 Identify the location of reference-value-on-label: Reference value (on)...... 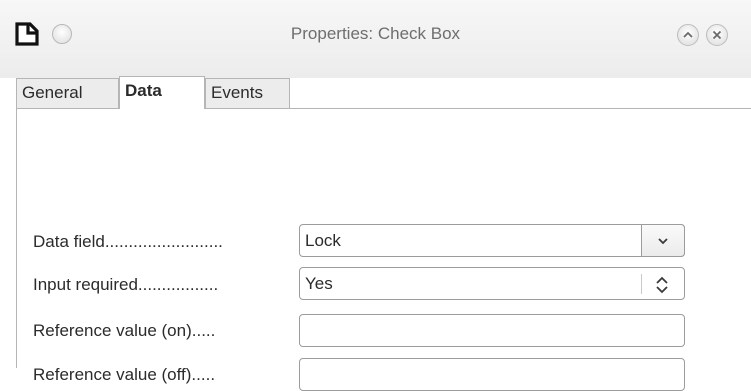
(124, 330).